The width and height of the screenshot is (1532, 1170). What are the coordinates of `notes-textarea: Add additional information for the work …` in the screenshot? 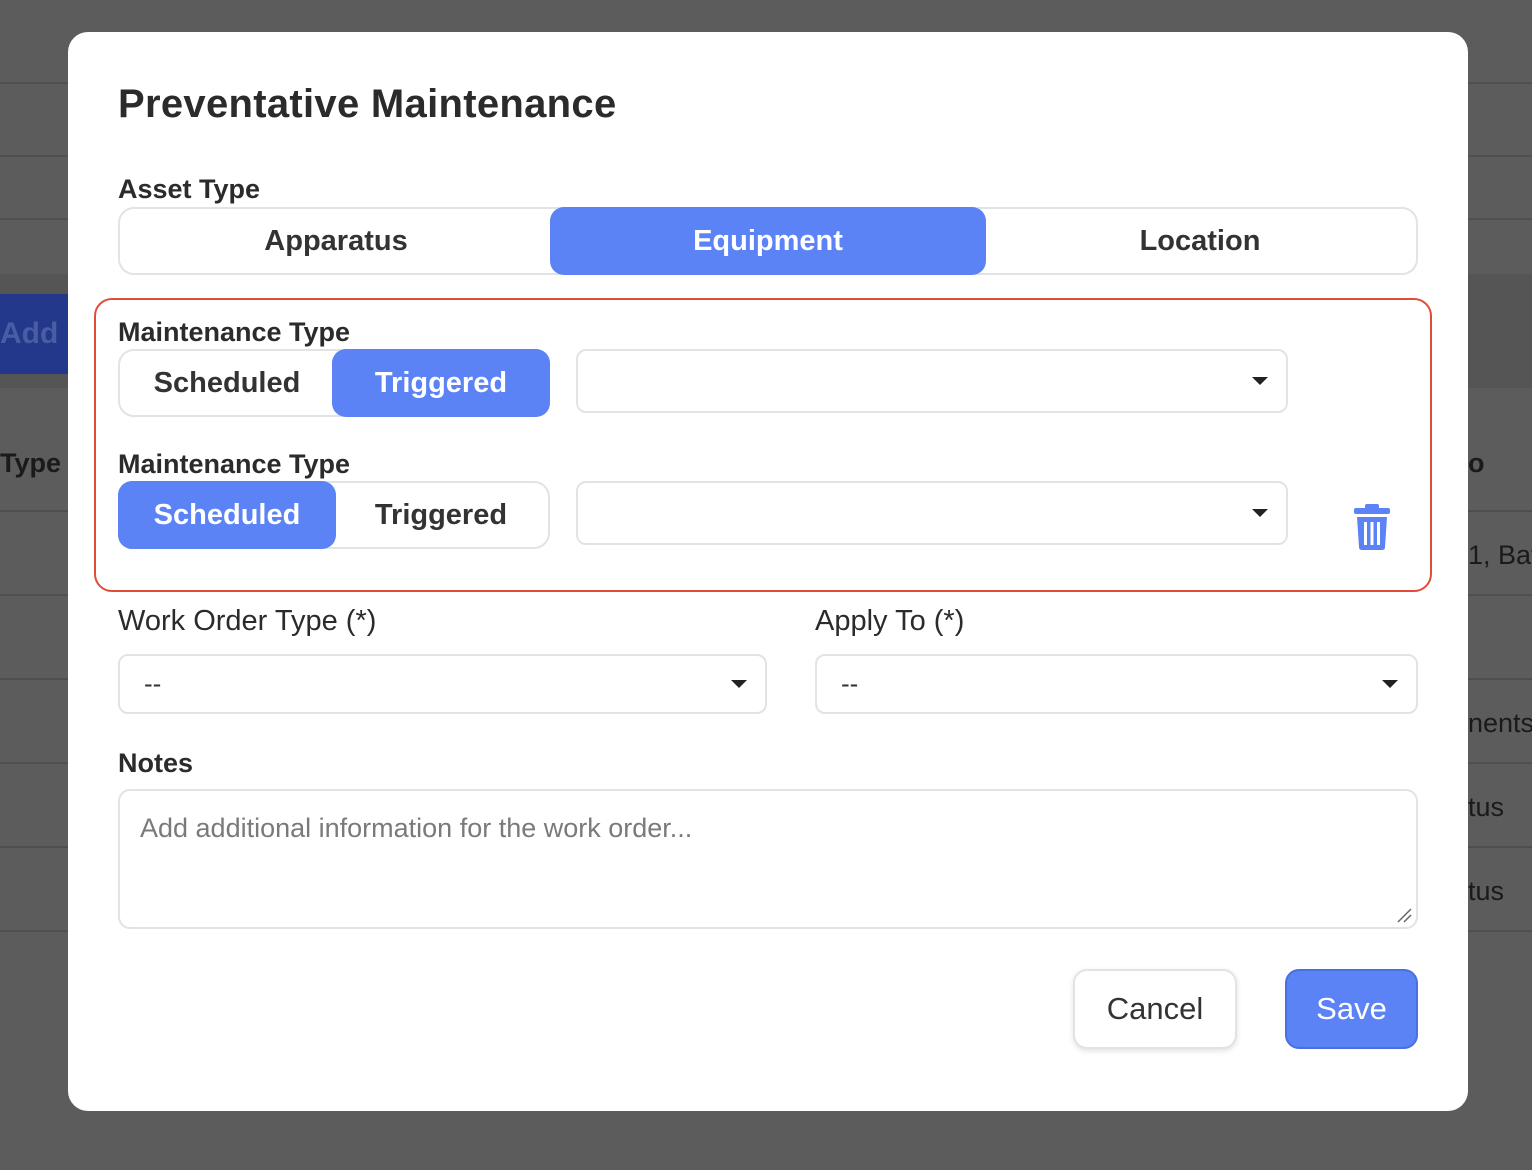 It's located at (768, 859).